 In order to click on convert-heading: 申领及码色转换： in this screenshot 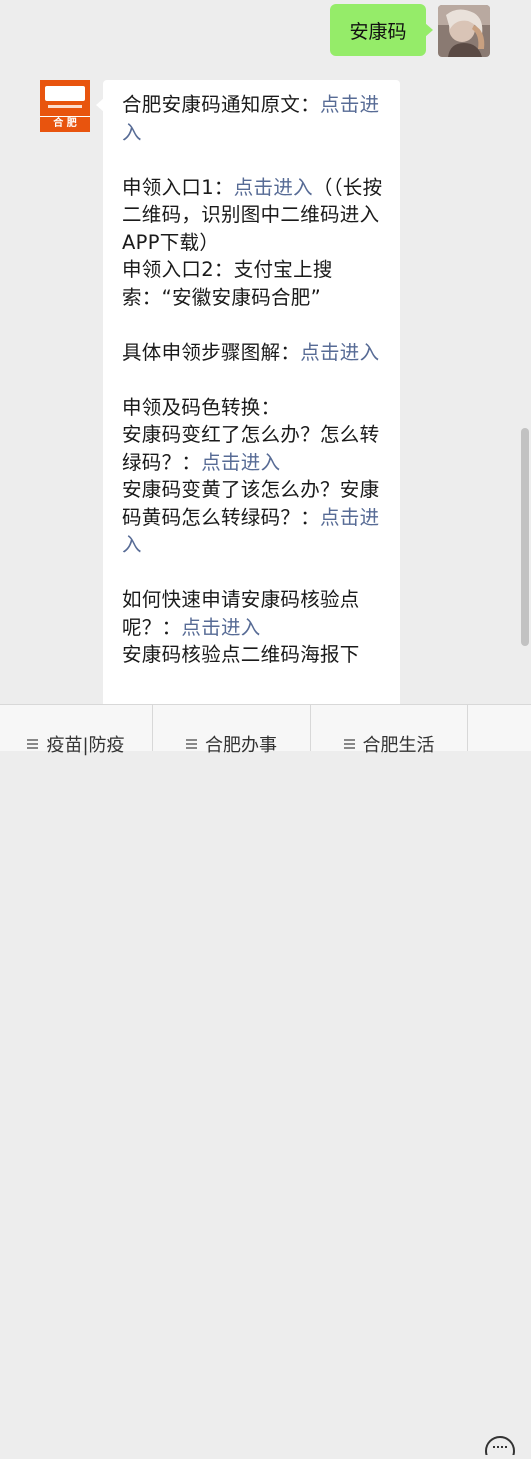, I will do `click(201, 407)`.